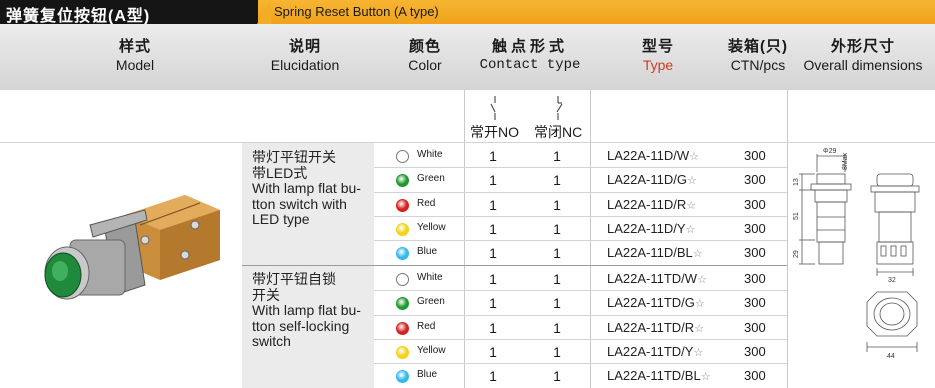 Image resolution: width=935 pixels, height=388 pixels. Describe the element at coordinates (845, 161) in the screenshot. I see `dim-label-8max: 8Max` at that location.